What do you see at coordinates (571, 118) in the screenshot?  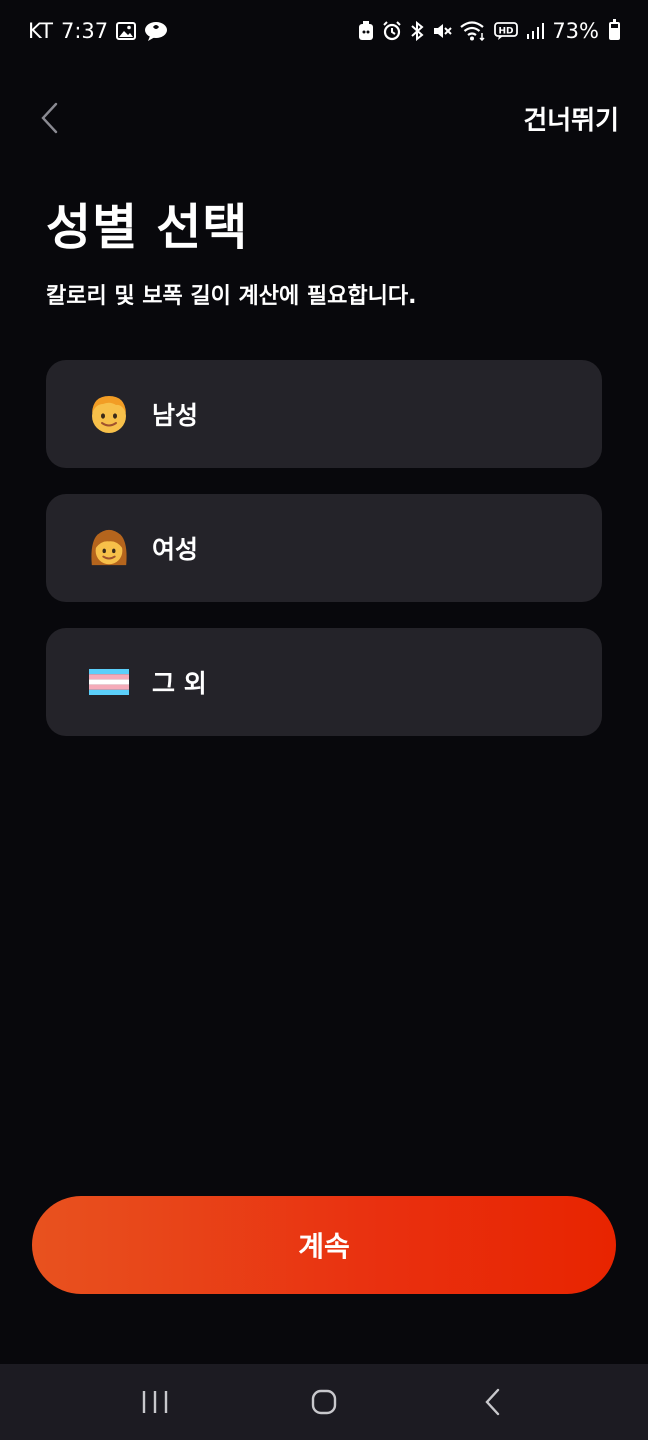 I see `skip-button: 건너뛰기` at bounding box center [571, 118].